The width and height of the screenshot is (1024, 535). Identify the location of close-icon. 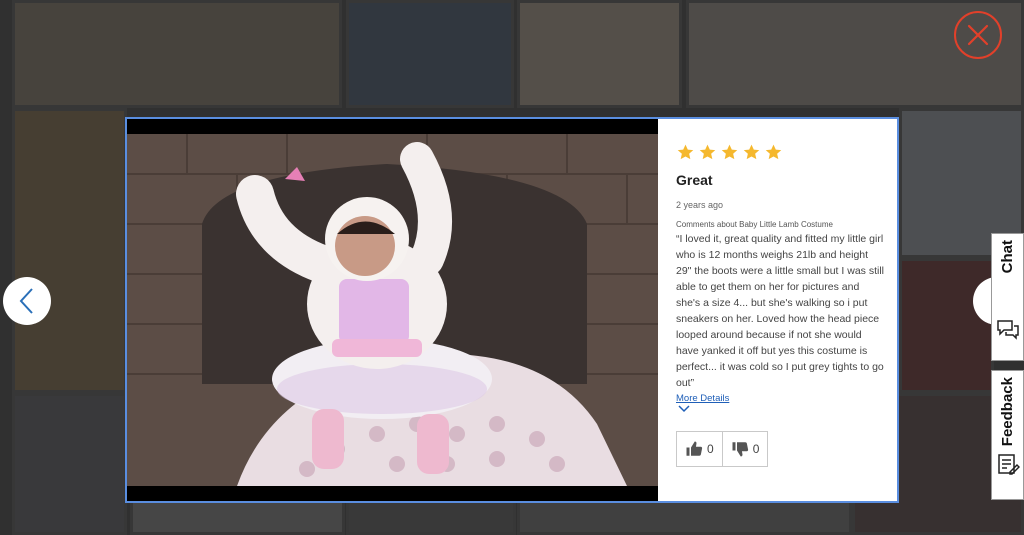
(978, 35).